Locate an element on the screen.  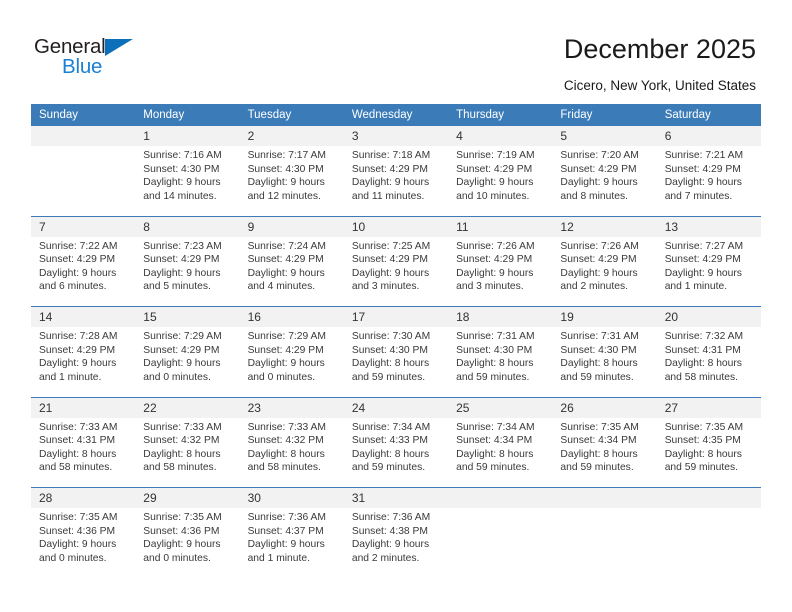
day-number: 24 is located at coordinates (396, 407).